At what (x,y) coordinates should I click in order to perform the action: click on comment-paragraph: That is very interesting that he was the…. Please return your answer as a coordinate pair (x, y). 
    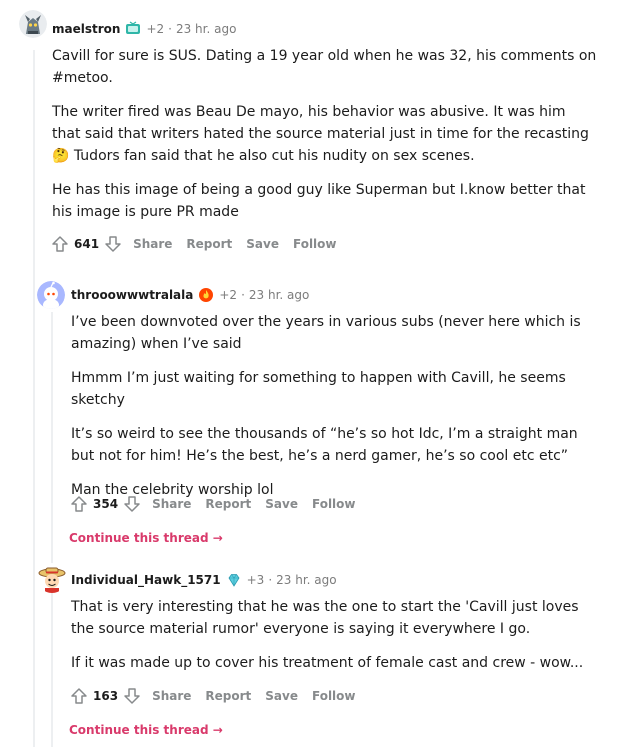
    Looking at the image, I should click on (325, 618).